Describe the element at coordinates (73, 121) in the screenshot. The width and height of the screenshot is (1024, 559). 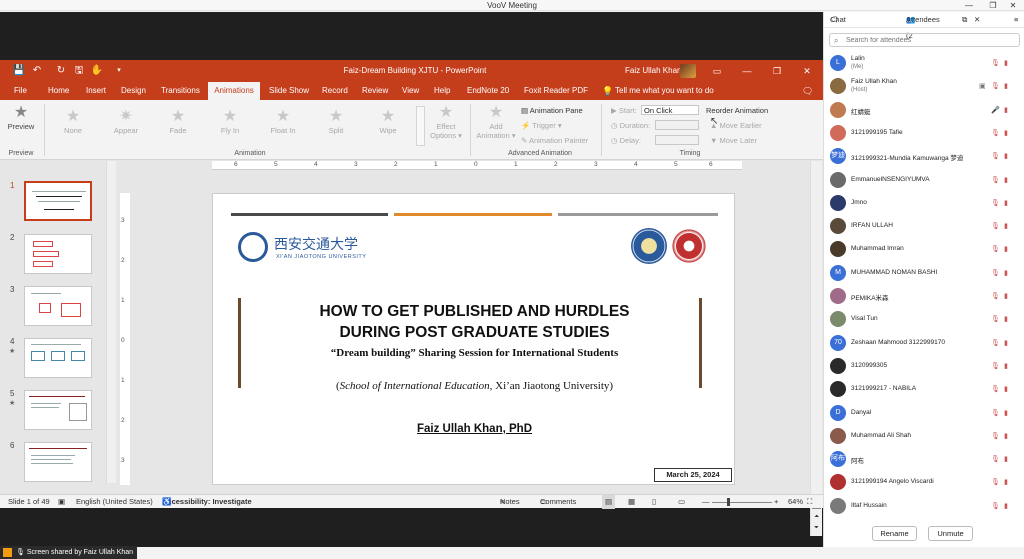
I see `animation-none: ★ None` at that location.